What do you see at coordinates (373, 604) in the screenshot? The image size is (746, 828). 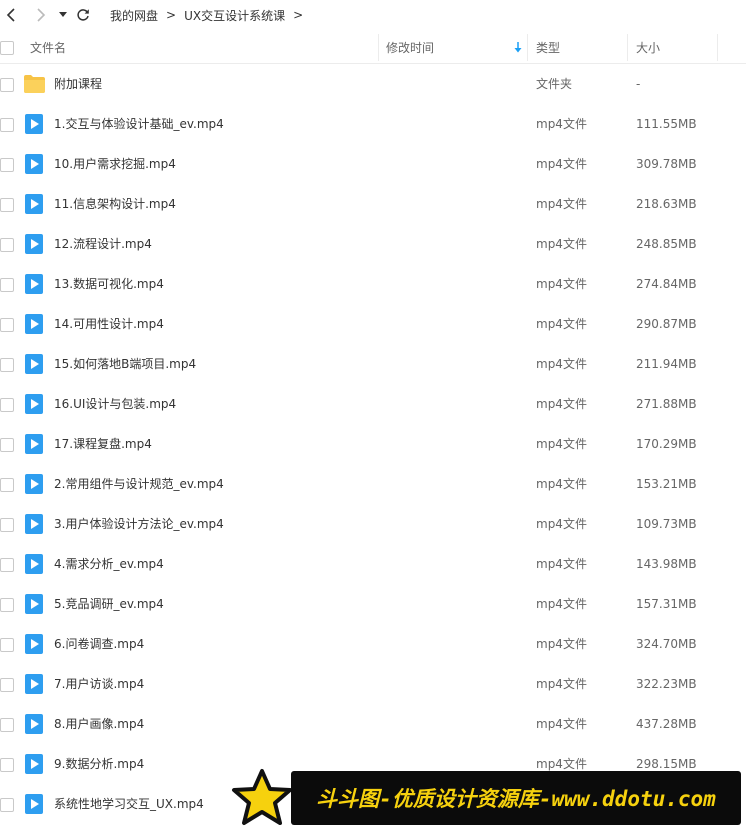 I see `file-row: 5.竞品调研_ev.mp4 mp4文件 157.31MB` at bounding box center [373, 604].